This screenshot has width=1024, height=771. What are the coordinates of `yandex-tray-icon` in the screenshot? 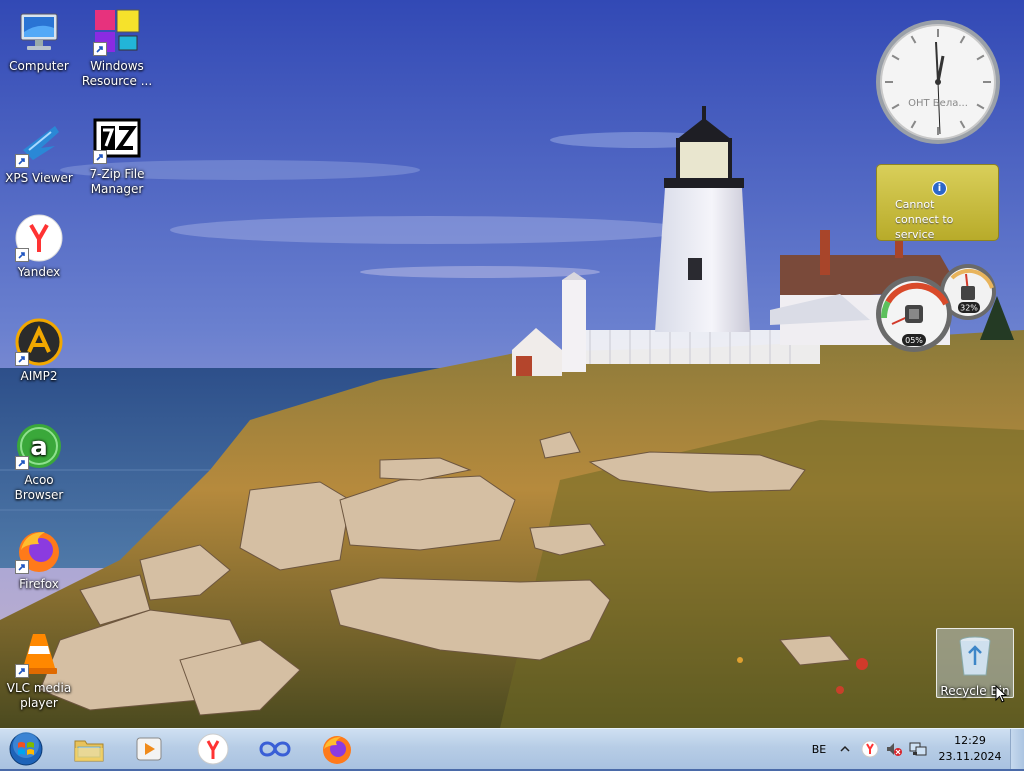 It's located at (870, 749).